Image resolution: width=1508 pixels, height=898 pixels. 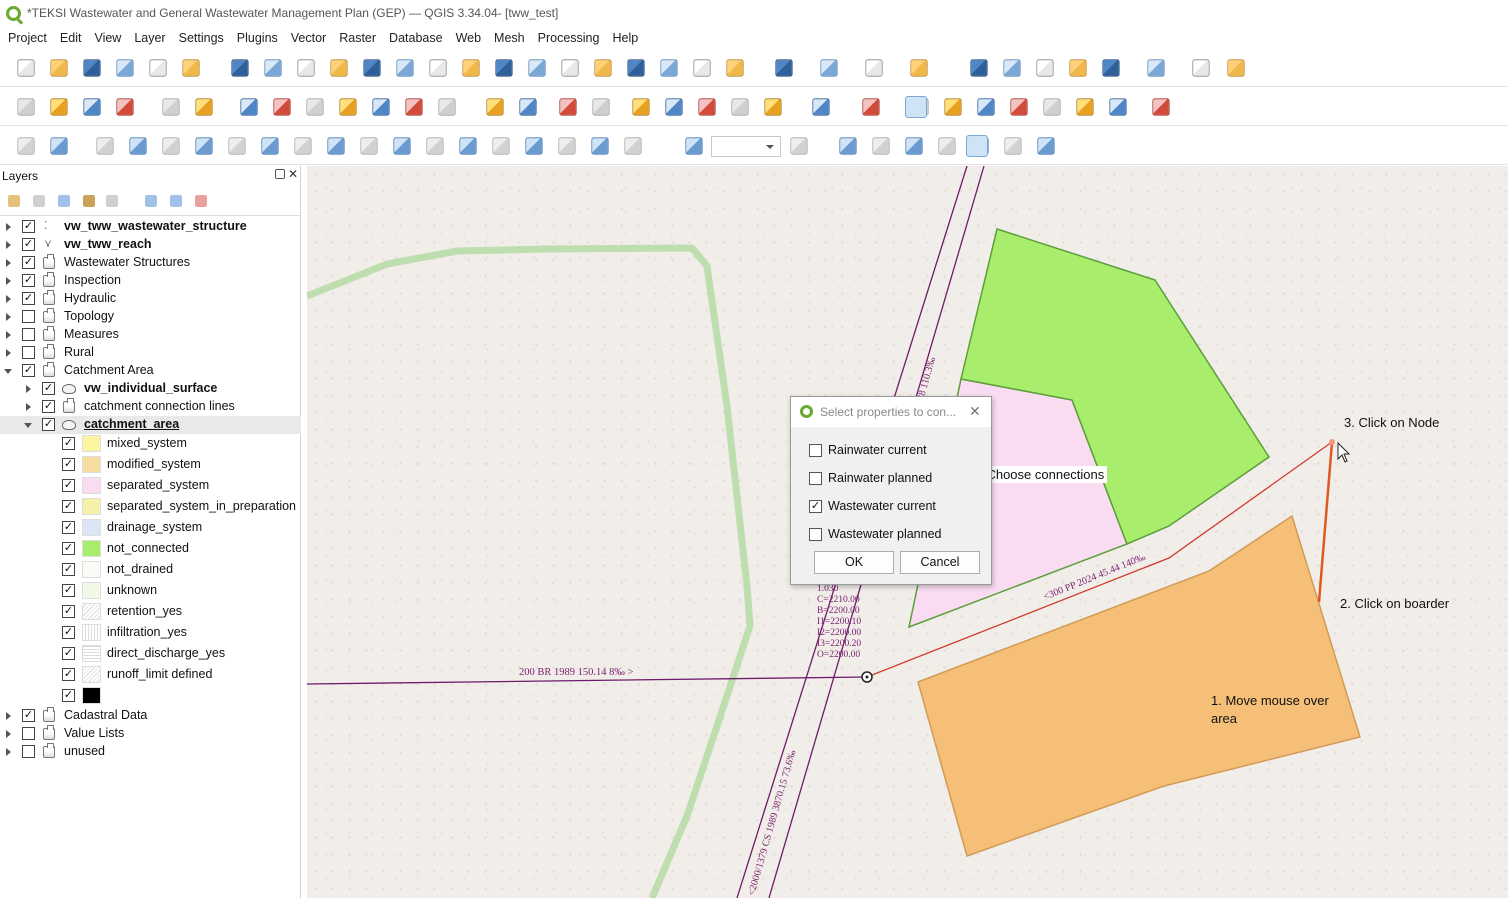 What do you see at coordinates (509, 38) in the screenshot?
I see `menu-item-mesh: Mesh` at bounding box center [509, 38].